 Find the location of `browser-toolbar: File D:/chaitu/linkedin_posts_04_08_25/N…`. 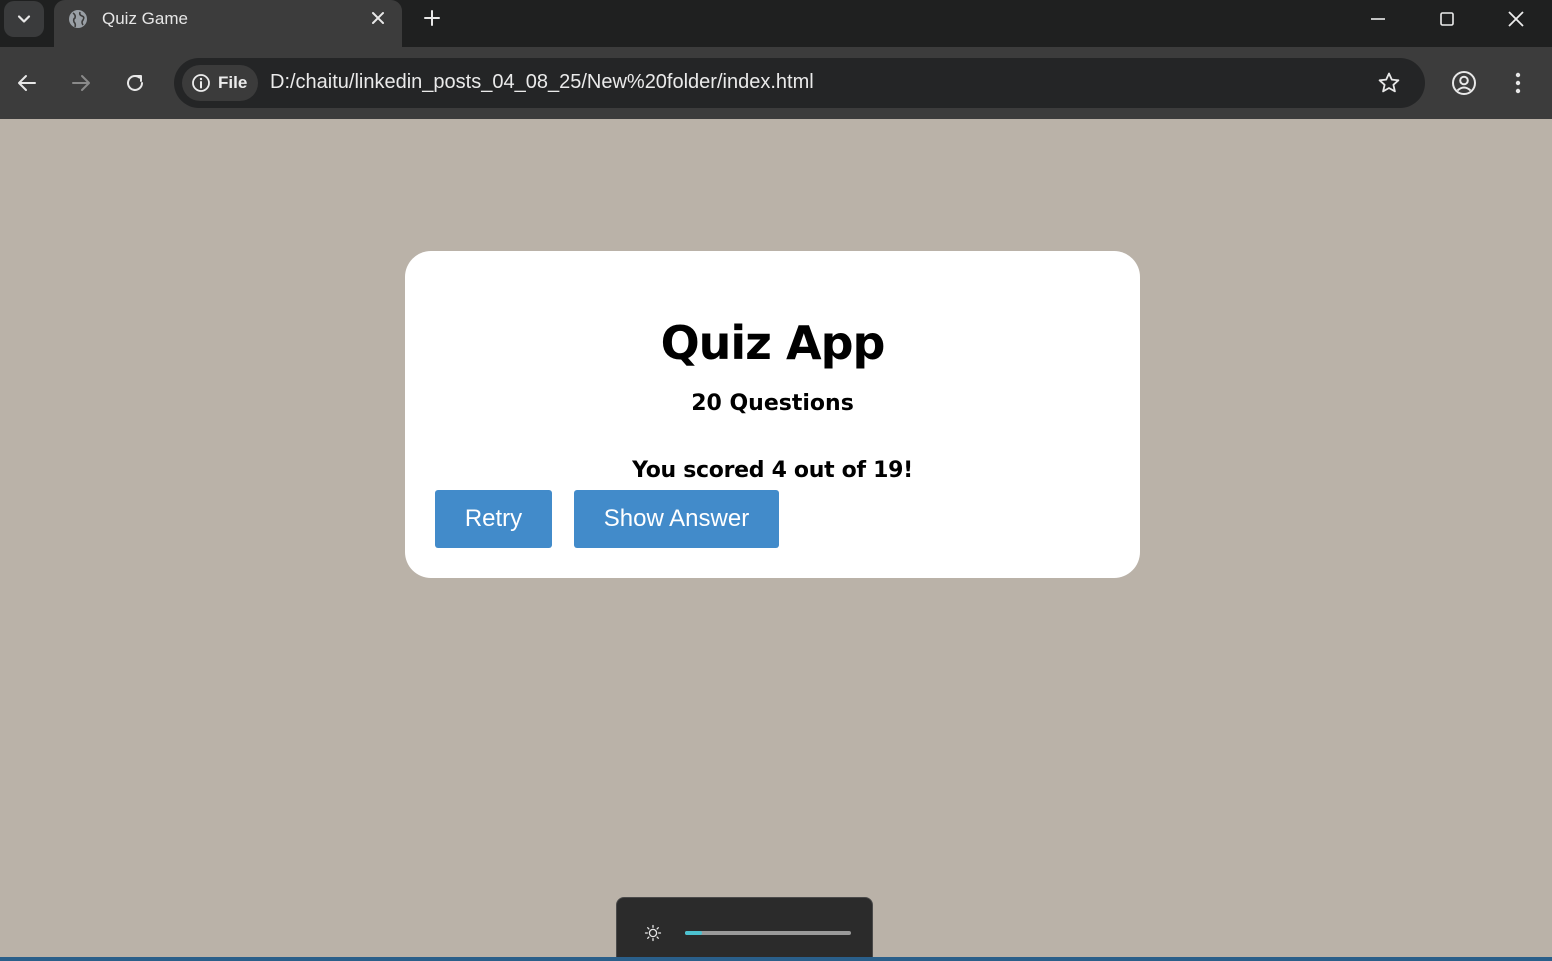

browser-toolbar: File D:/chaitu/linkedin_posts_04_08_25/N… is located at coordinates (776, 83).